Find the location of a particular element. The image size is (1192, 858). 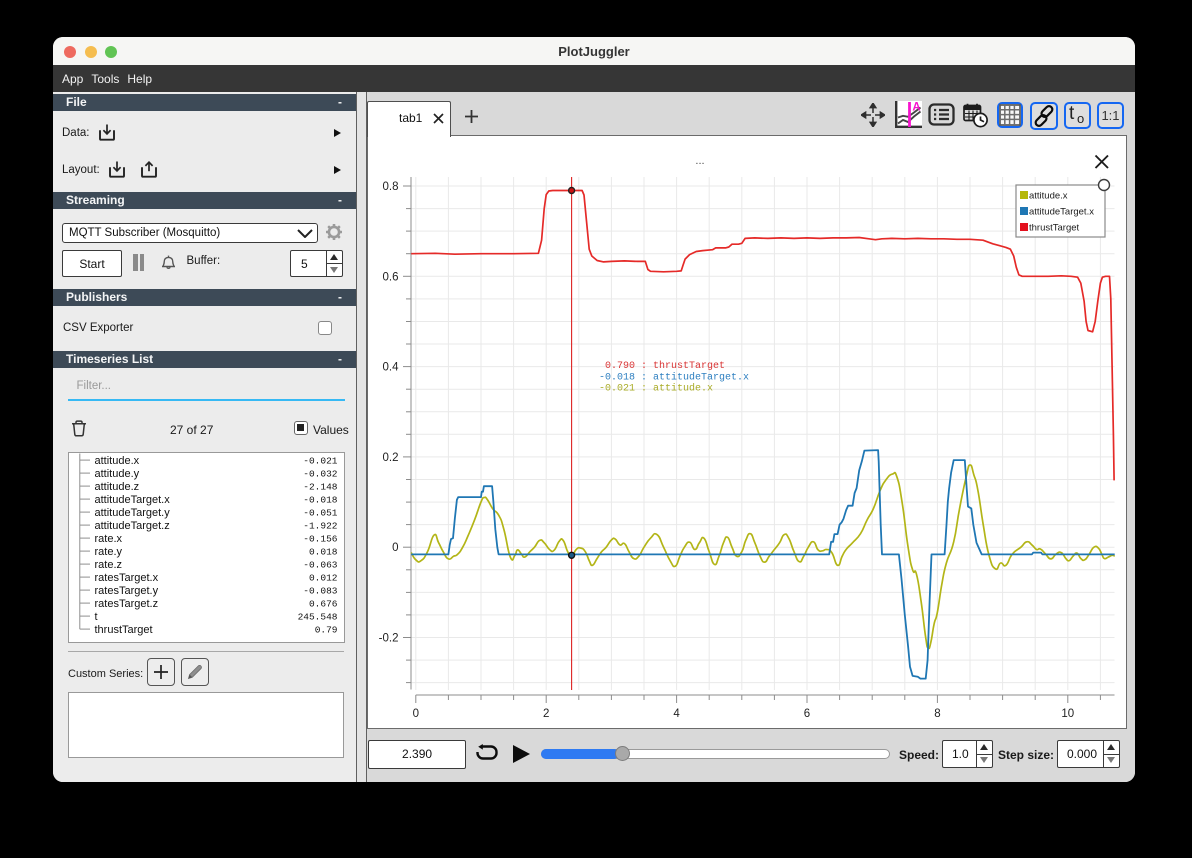

svg-text: 0.79 is located at coordinates (325, 629).